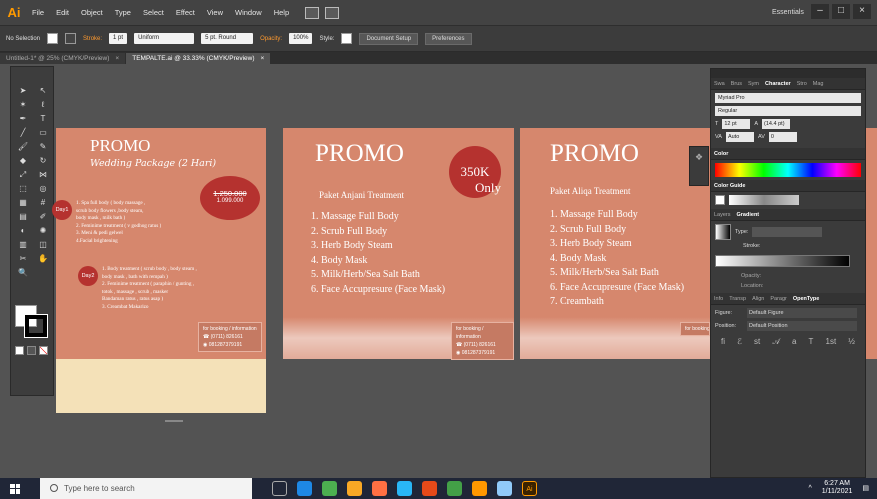 This screenshot has width=877, height=499. Describe the element at coordinates (739, 342) in the screenshot. I see `contextual-alternates-icon: ℰ` at that location.